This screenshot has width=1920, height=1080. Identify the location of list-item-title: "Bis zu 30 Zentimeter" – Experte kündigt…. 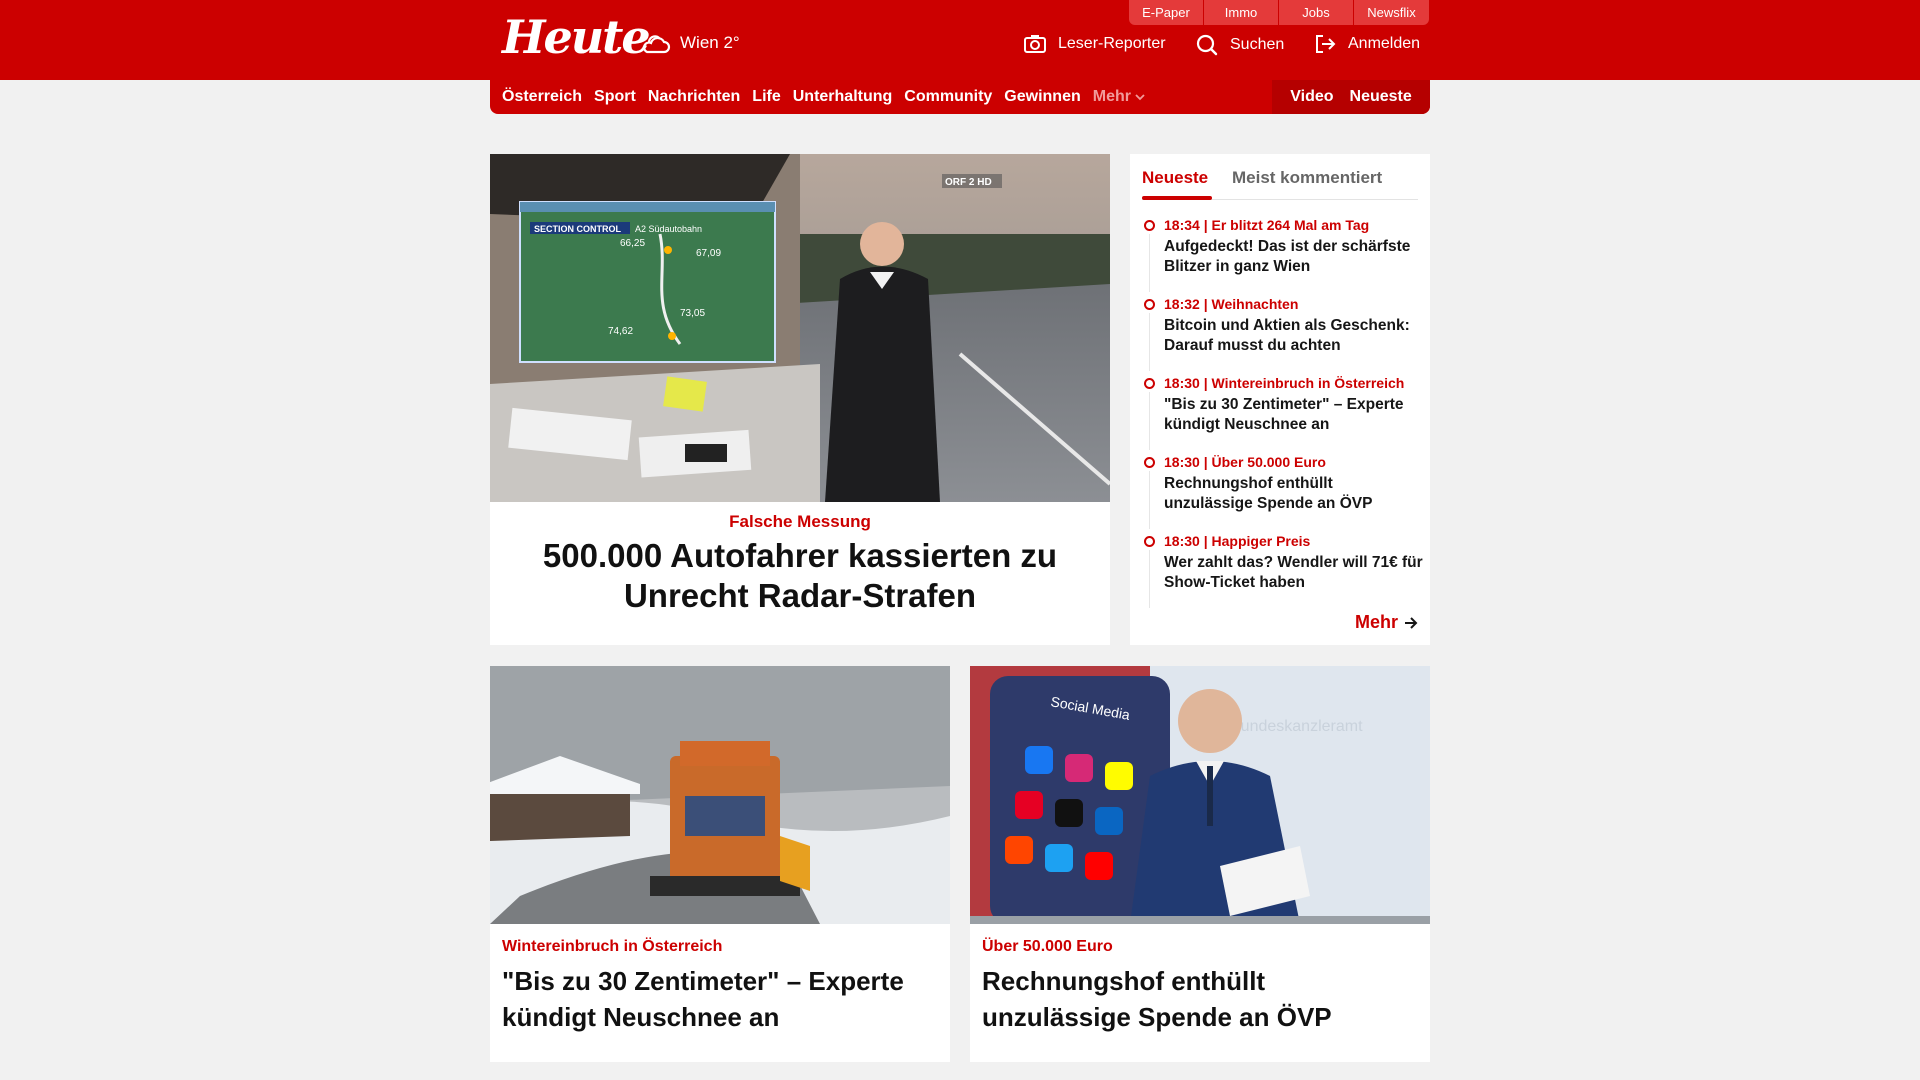
(1294, 415).